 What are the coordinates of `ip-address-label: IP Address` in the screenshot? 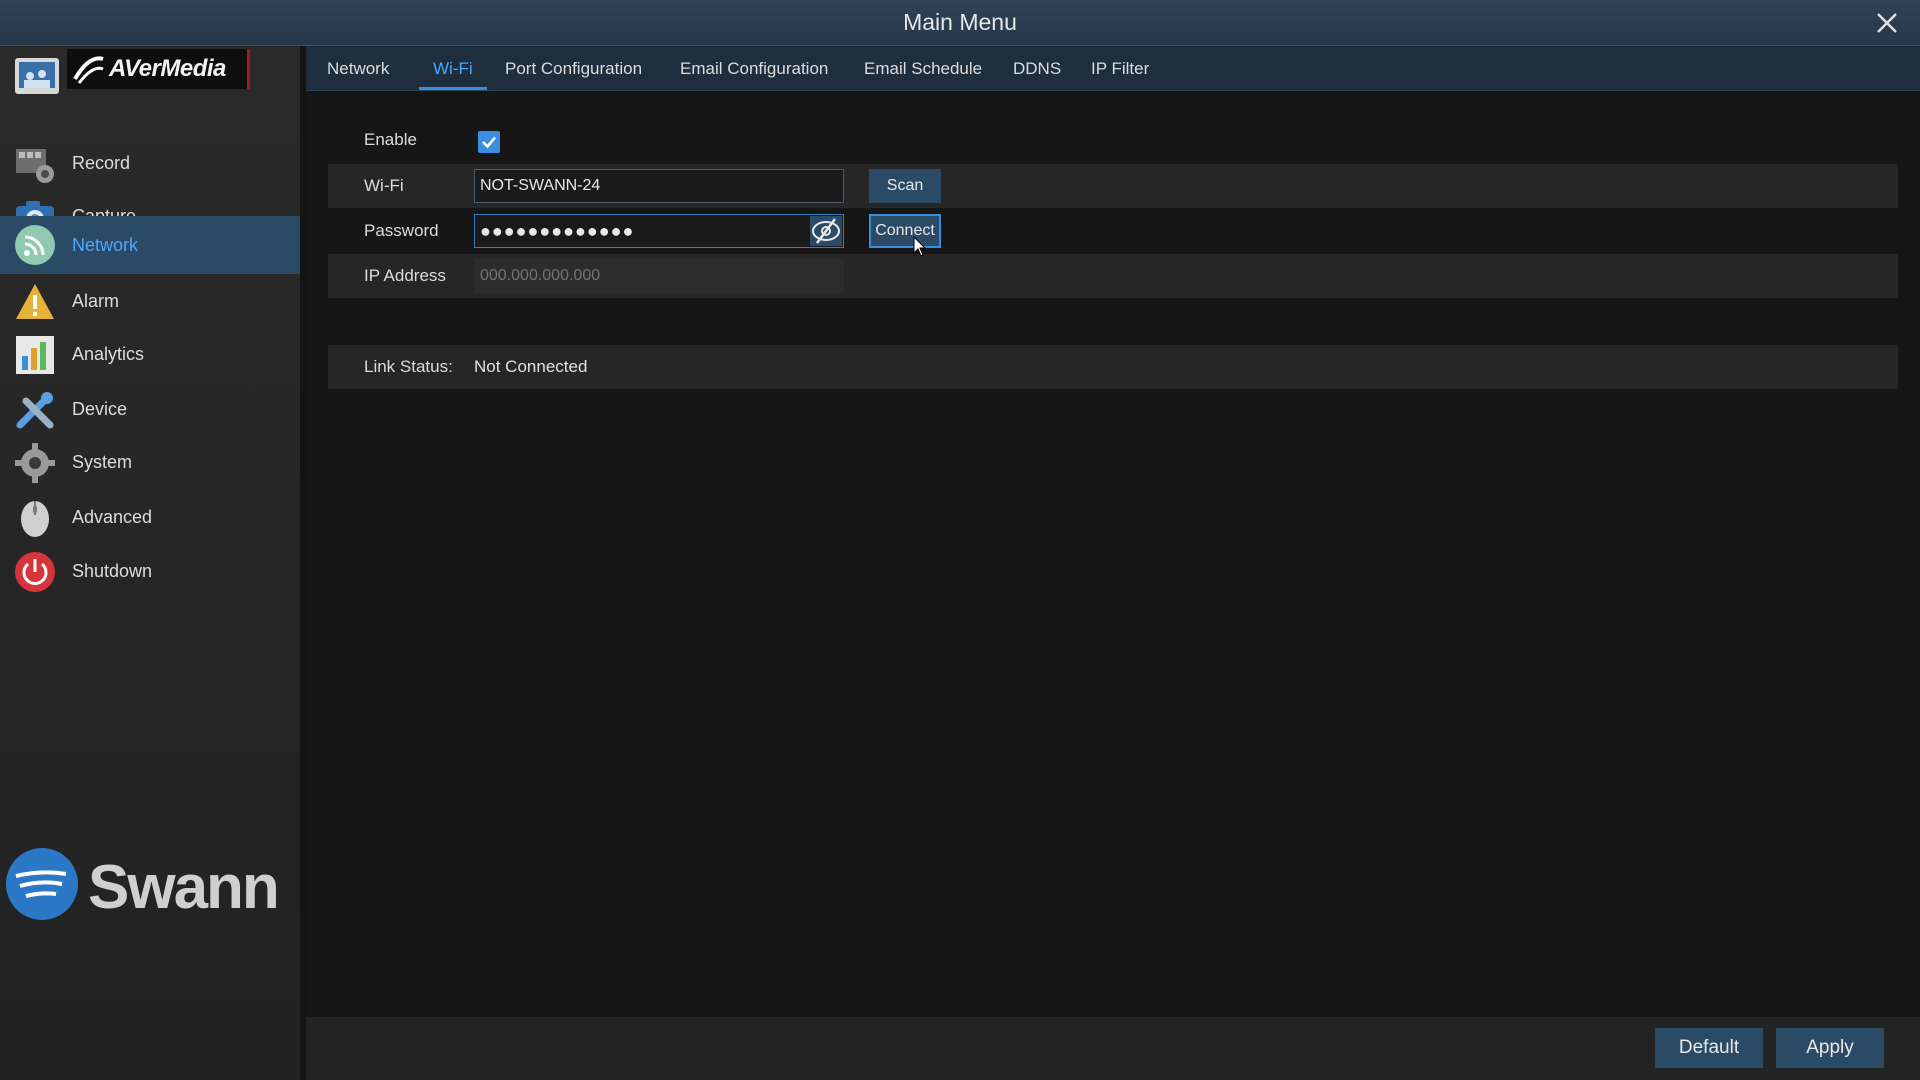 It's located at (405, 275).